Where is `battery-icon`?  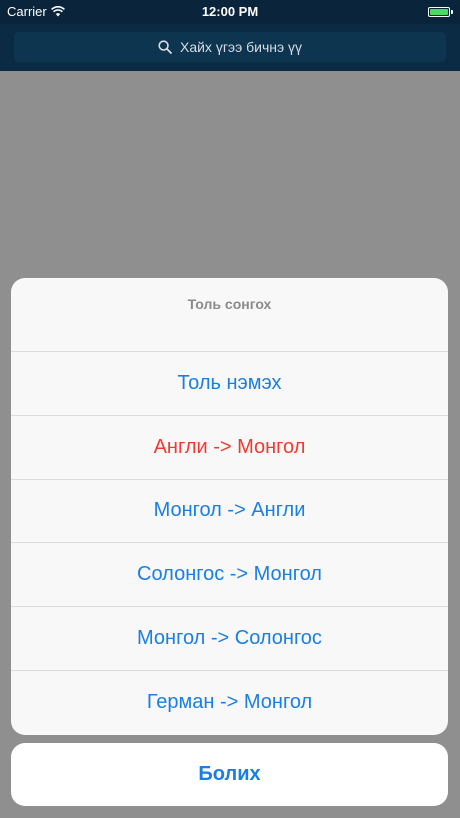
battery-icon is located at coordinates (439, 12).